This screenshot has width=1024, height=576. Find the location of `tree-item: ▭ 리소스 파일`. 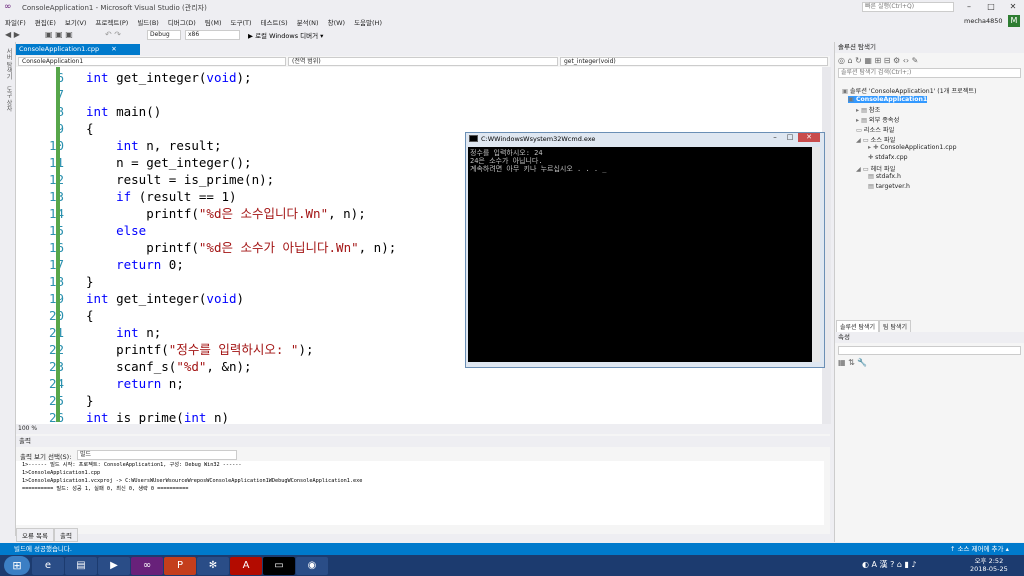

tree-item: ▭ 리소스 파일 is located at coordinates (875, 129).